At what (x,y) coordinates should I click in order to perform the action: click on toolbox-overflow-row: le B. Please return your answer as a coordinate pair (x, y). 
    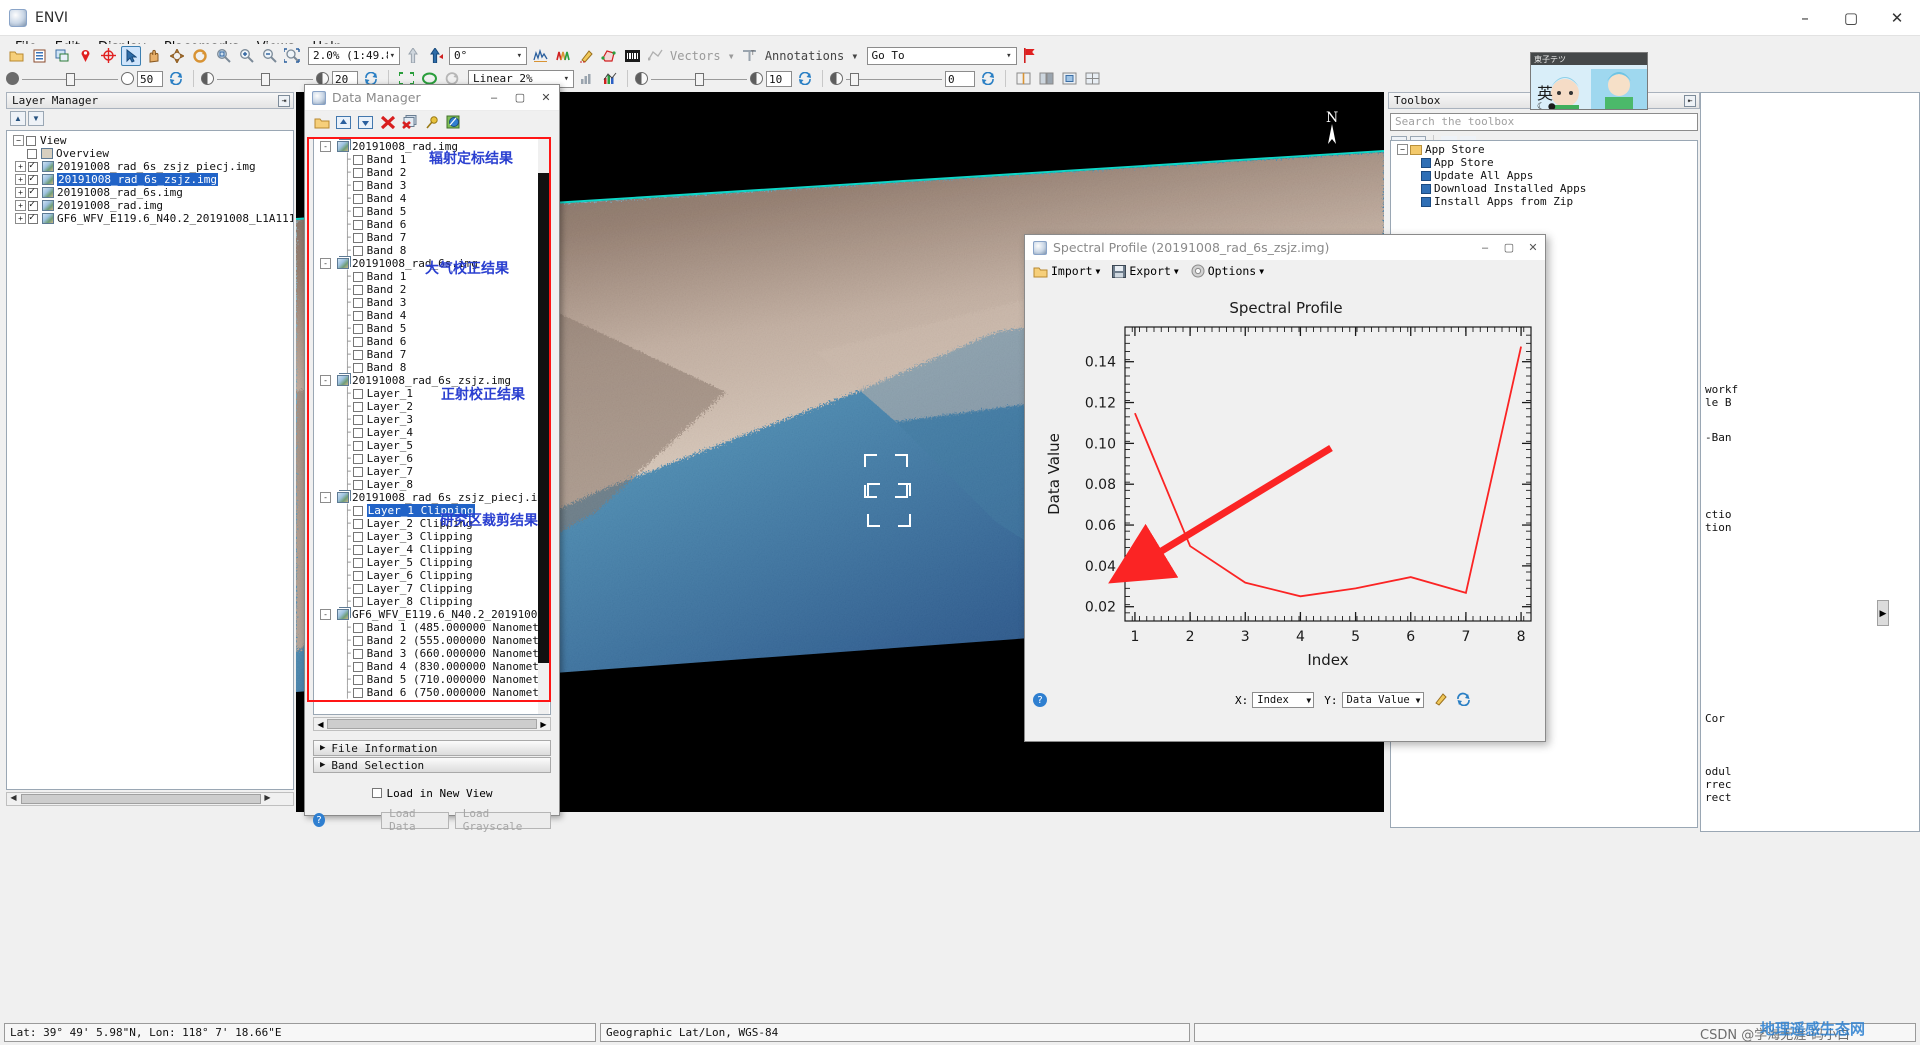
    Looking at the image, I should click on (1810, 402).